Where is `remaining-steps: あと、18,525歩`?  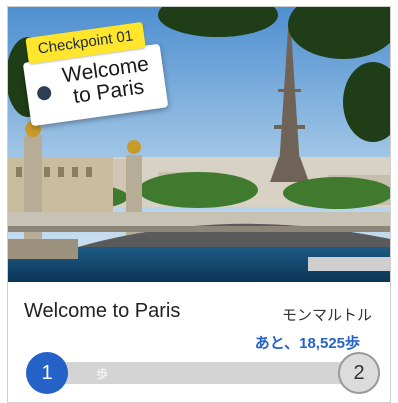 remaining-steps: あと、18,525歩 is located at coordinates (307, 343).